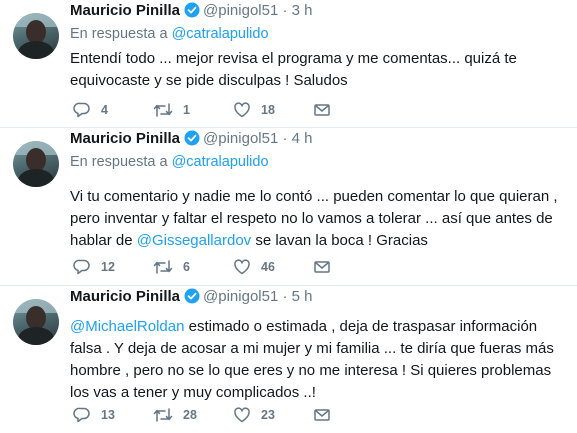  I want to click on like-count: 18, so click(268, 110).